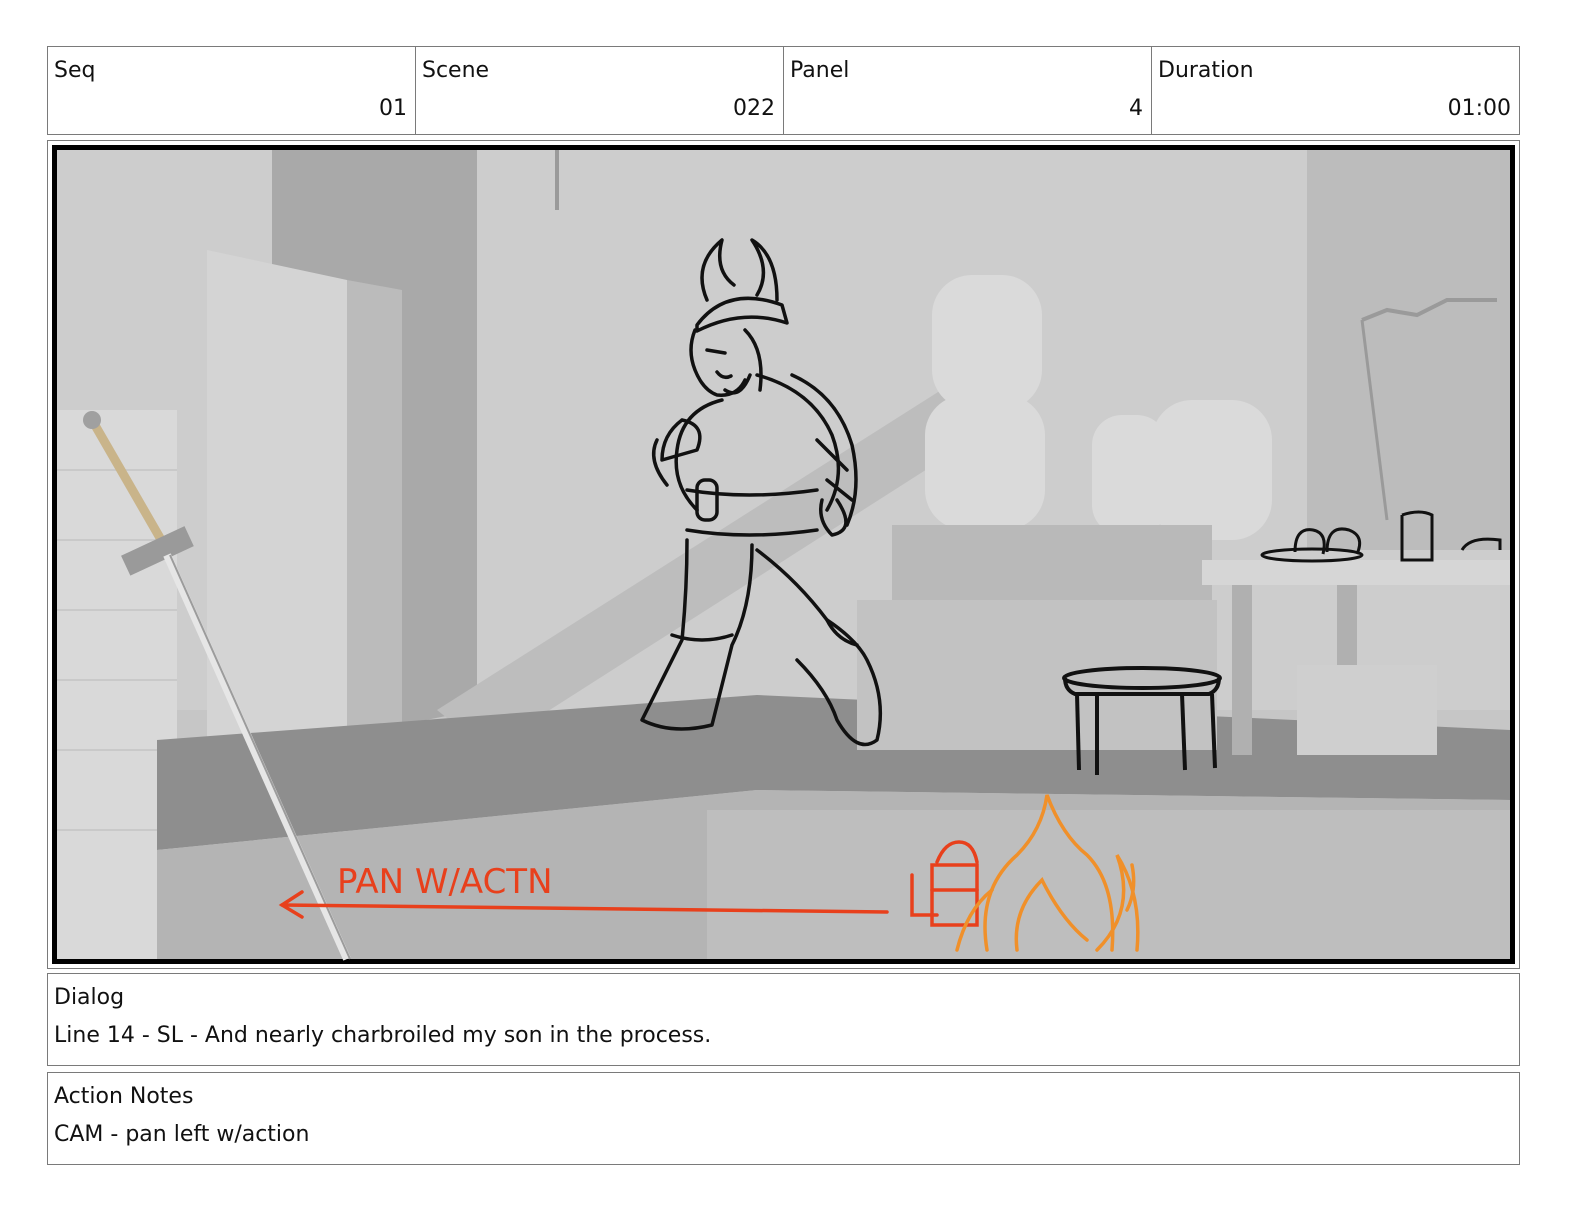 This screenshot has width=1584, height=1224. Describe the element at coordinates (1136, 108) in the screenshot. I see `panel-value: 4` at that location.